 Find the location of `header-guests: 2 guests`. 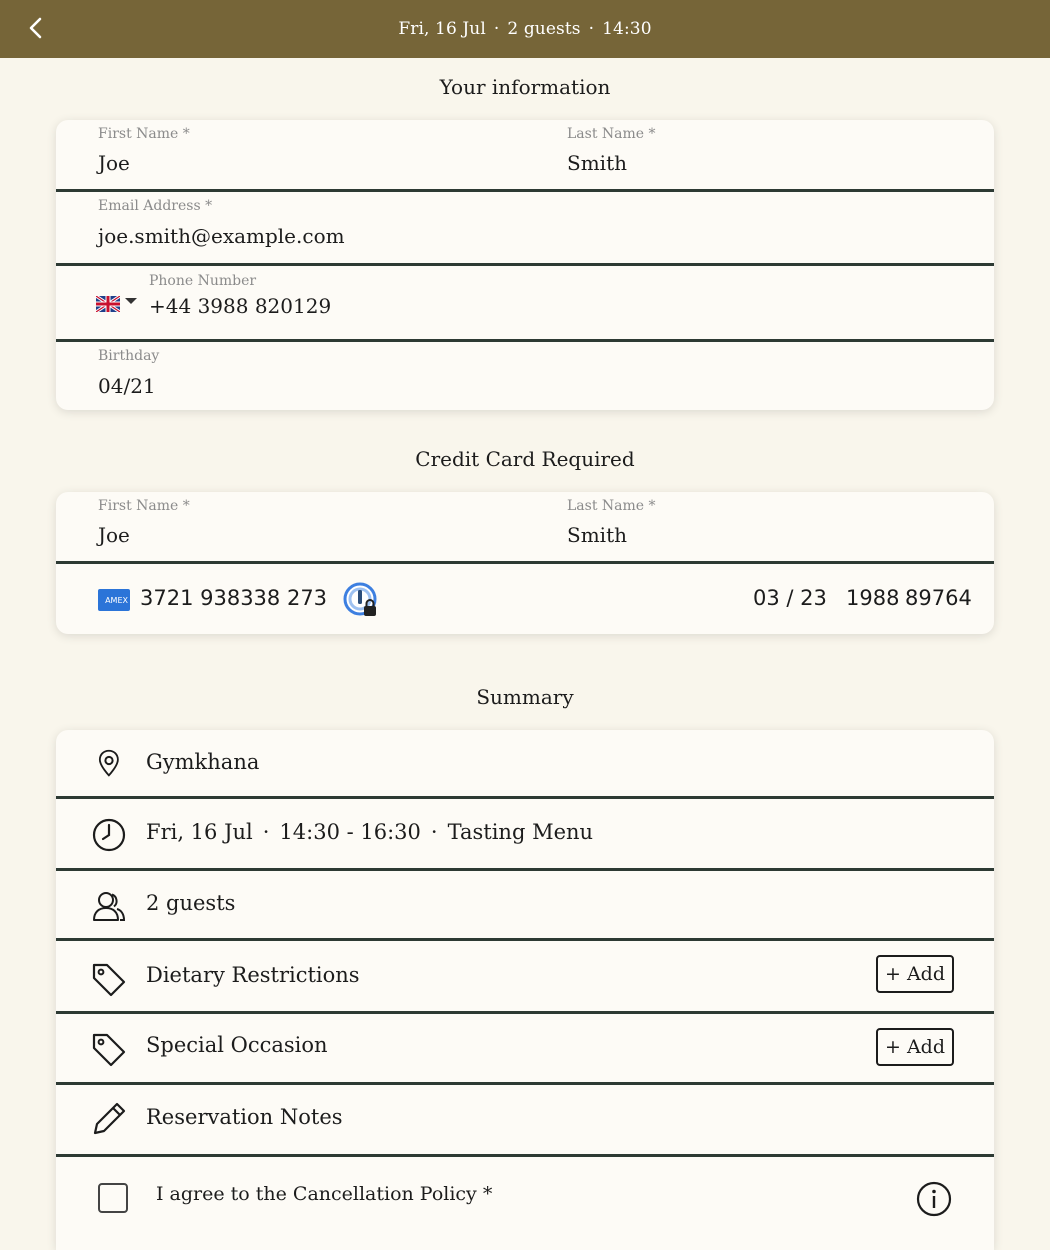

header-guests: 2 guests is located at coordinates (544, 29).